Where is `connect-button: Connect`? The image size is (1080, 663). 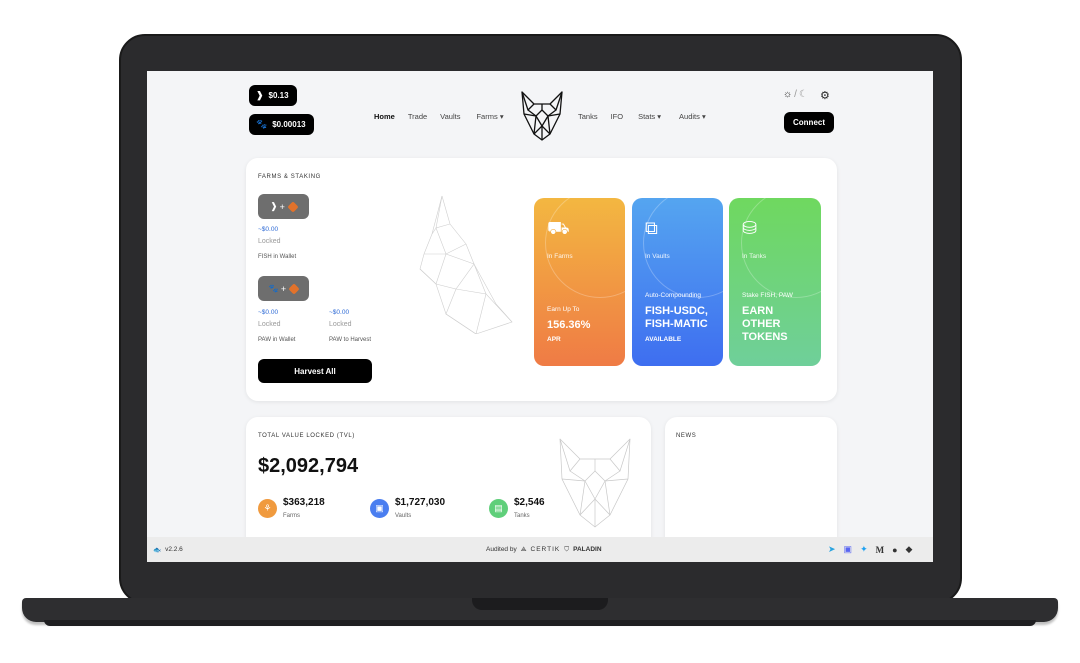
connect-button: Connect is located at coordinates (809, 122).